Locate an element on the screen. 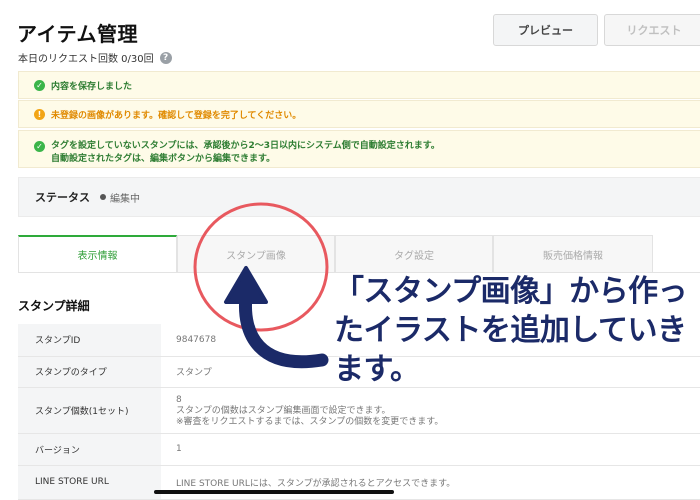  store-url-label: LINE STORE URL is located at coordinates (89, 482).